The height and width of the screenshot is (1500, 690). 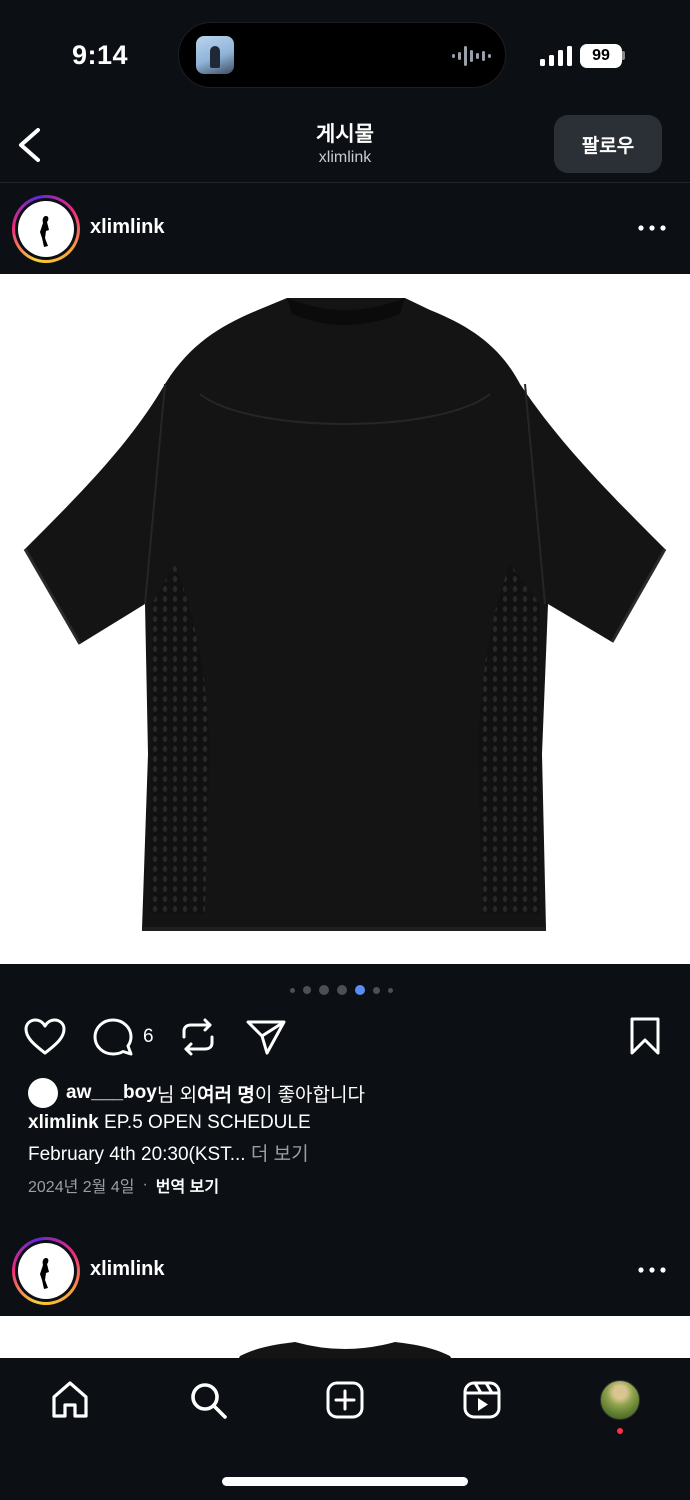 What do you see at coordinates (100, 55) in the screenshot?
I see `status-time: 9:14` at bounding box center [100, 55].